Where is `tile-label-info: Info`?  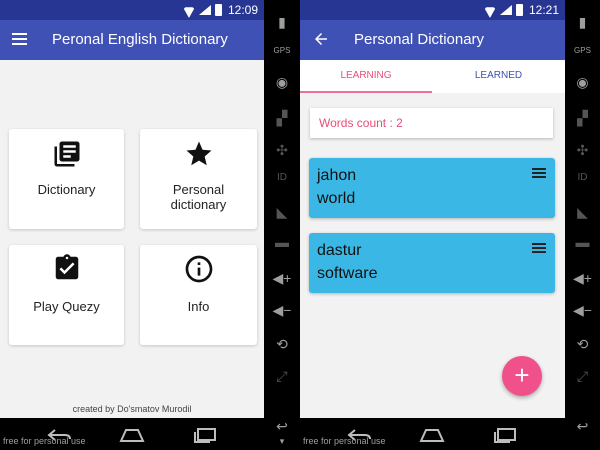
tile-label-info: Info is located at coordinates (198, 306).